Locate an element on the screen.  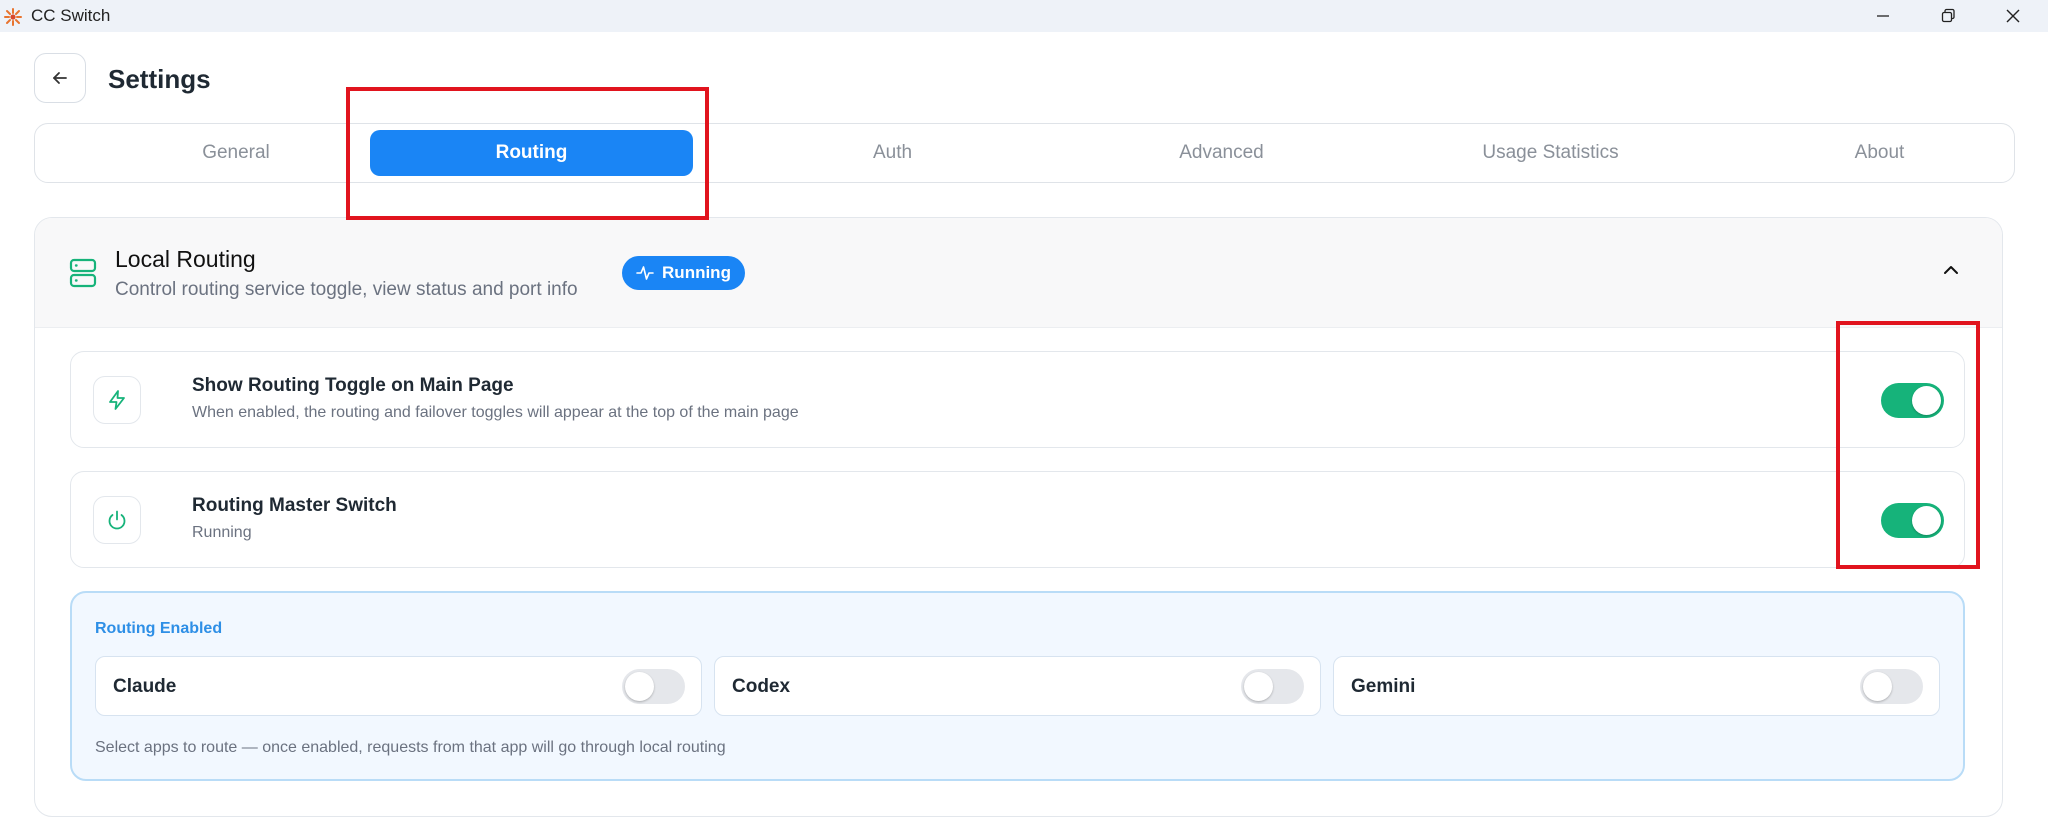
page-title: Settings is located at coordinates (159, 79).